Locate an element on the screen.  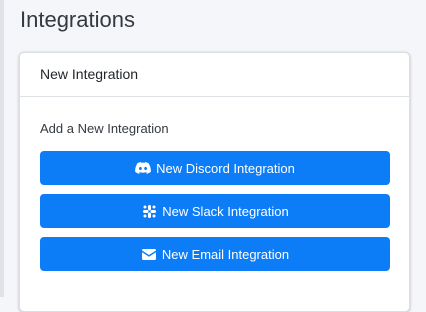
button-label: New Slack Integration is located at coordinates (225, 211).